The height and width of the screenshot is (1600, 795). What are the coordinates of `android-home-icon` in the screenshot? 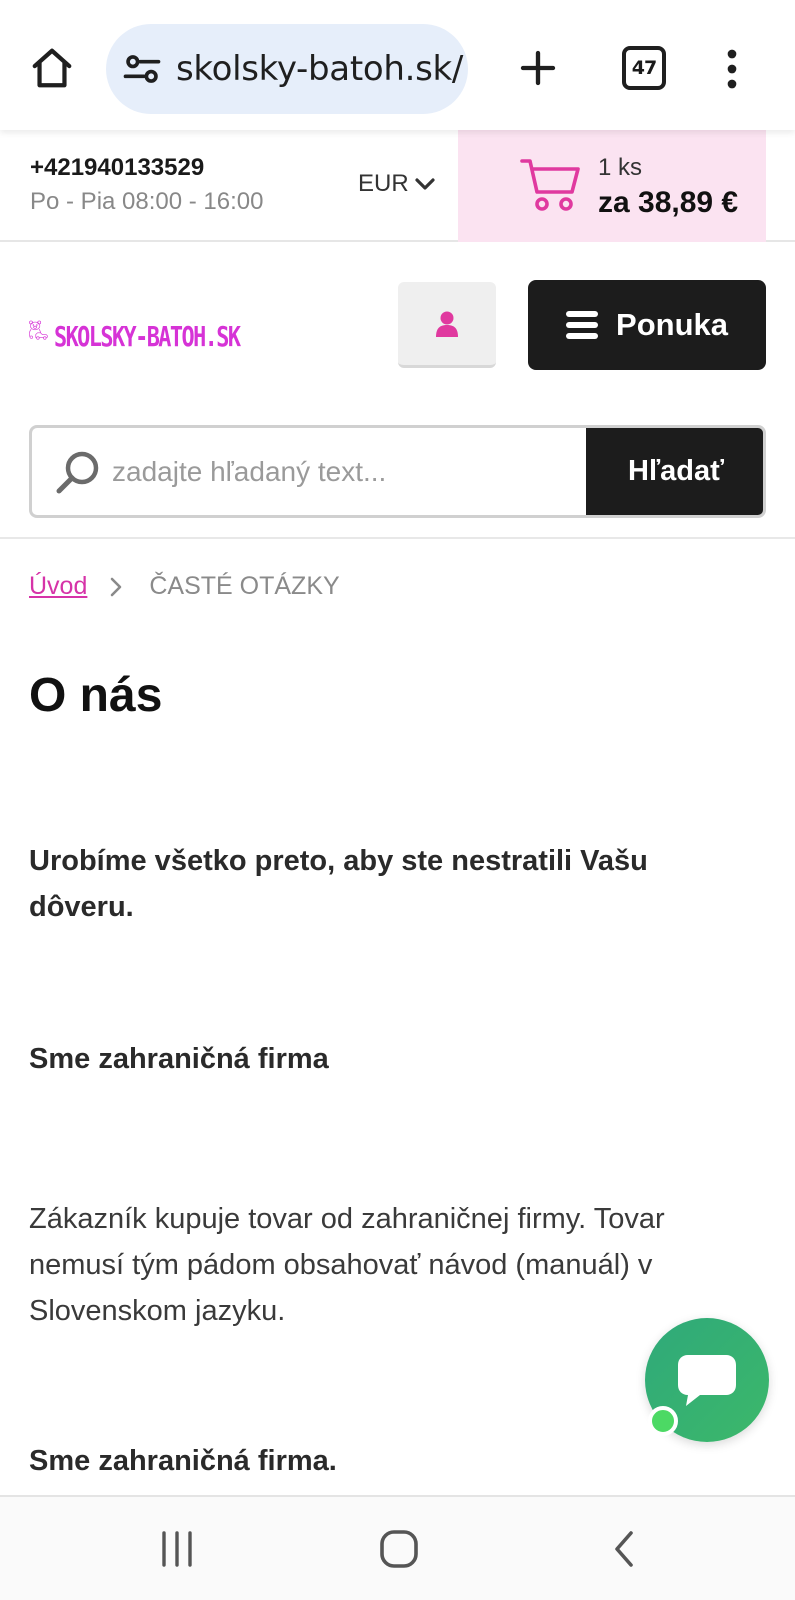 It's located at (399, 1549).